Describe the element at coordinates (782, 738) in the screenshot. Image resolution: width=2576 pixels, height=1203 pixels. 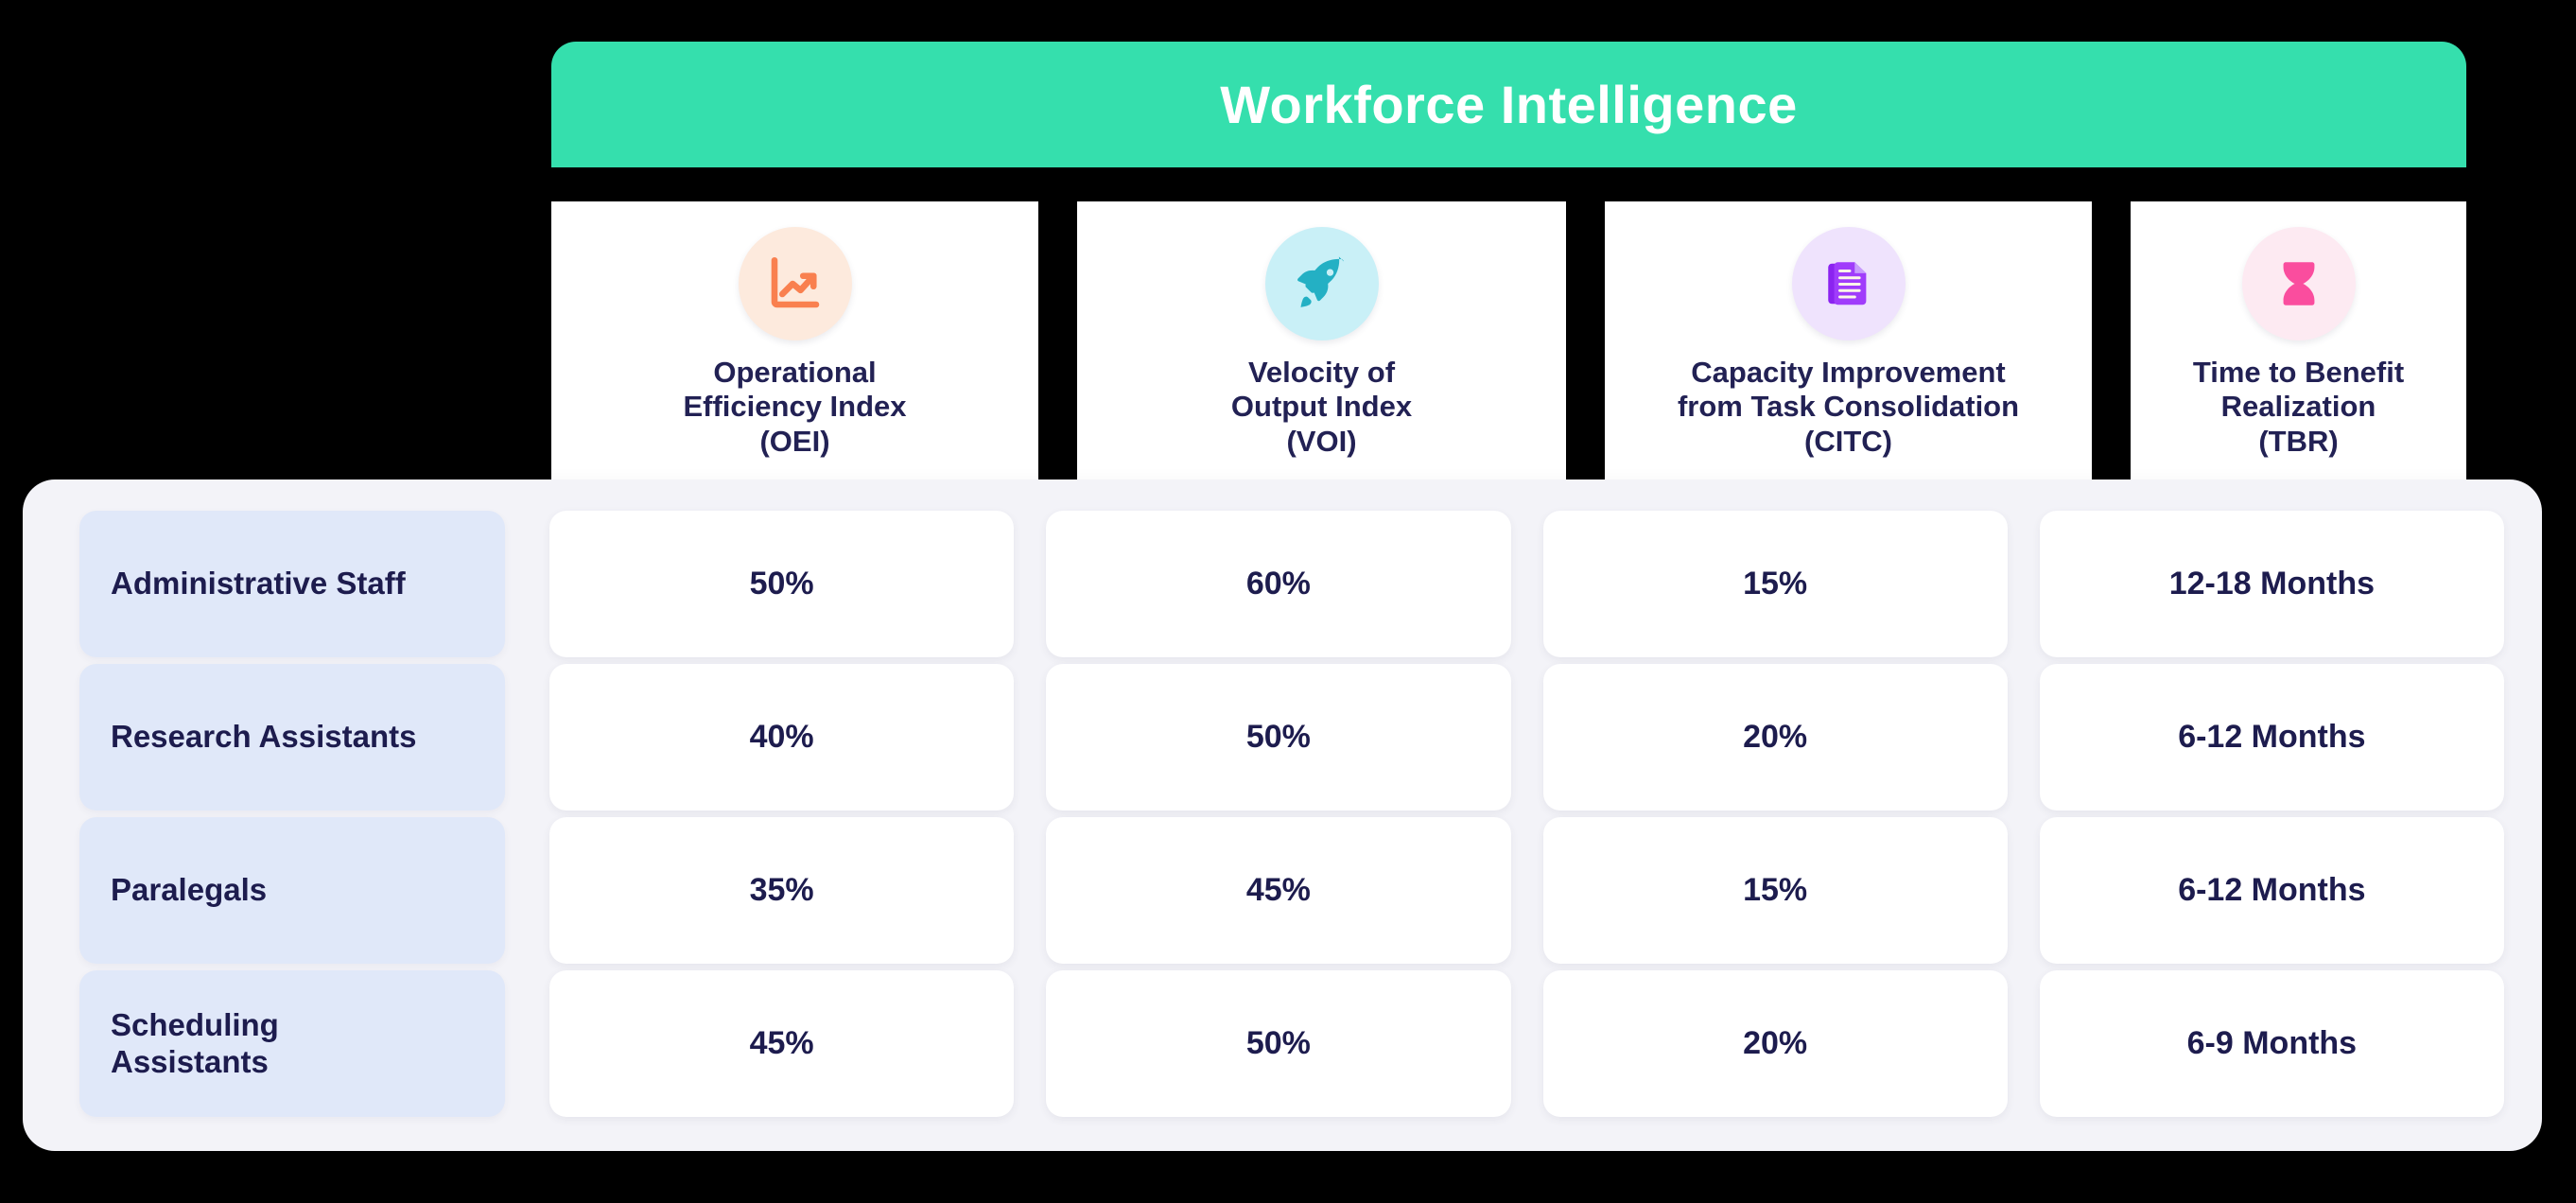
I see `table-cell-oei: 40%` at that location.